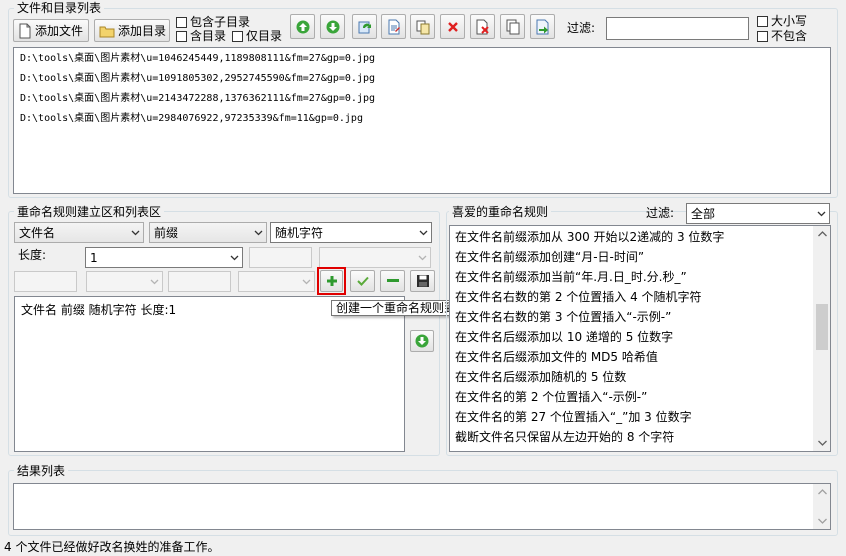  I want to click on add-file-button: 添加文件, so click(51, 30).